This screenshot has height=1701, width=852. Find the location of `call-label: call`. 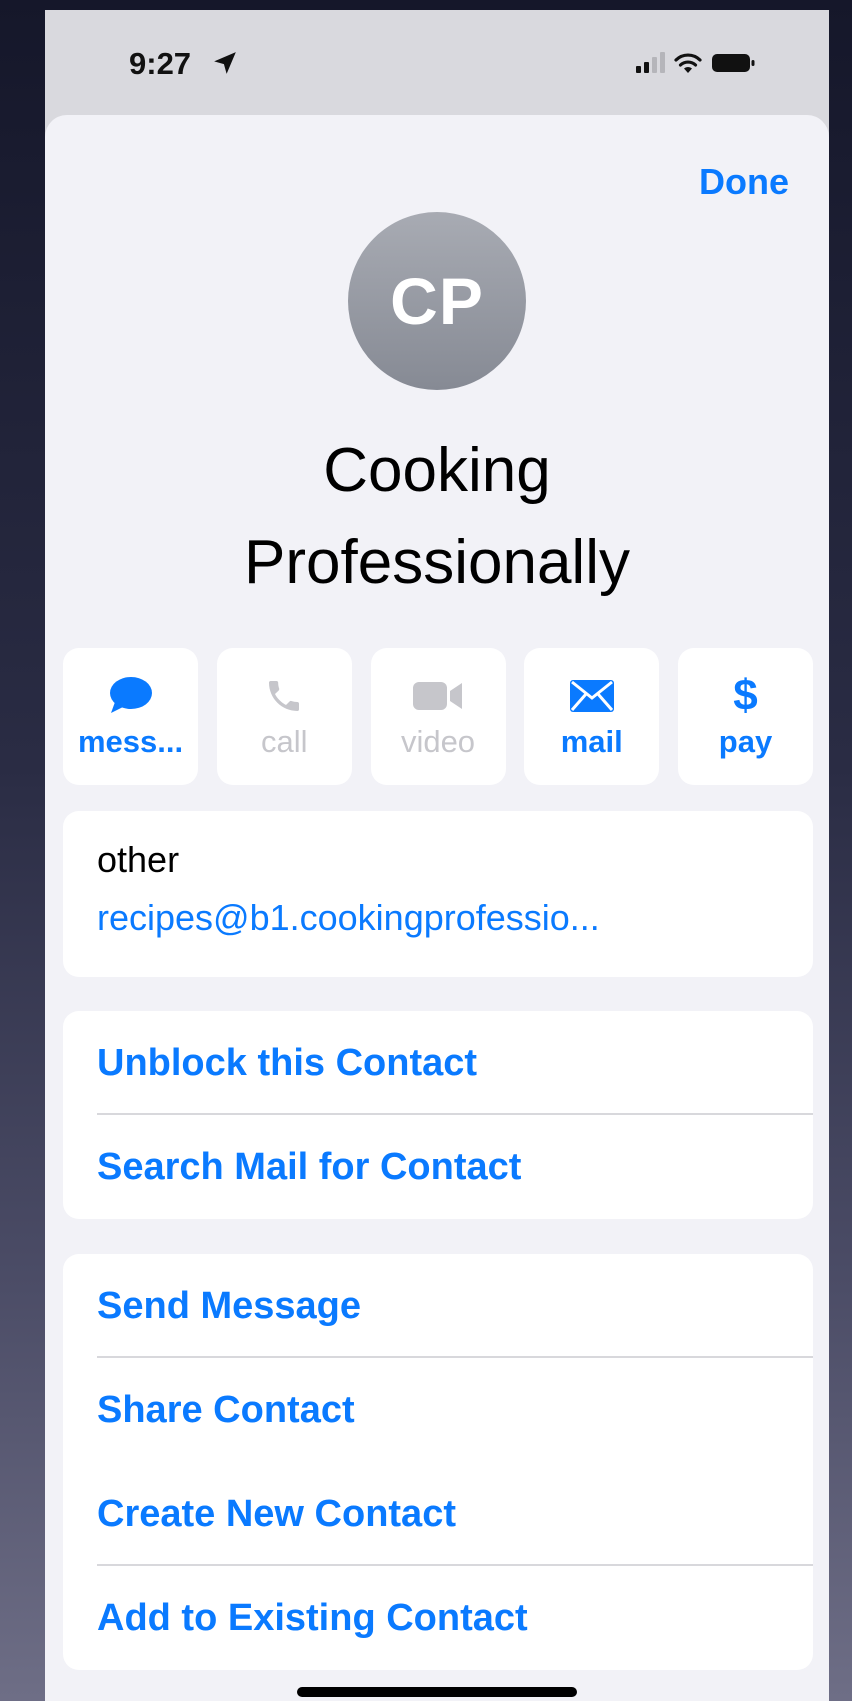

call-label: call is located at coordinates (284, 741).